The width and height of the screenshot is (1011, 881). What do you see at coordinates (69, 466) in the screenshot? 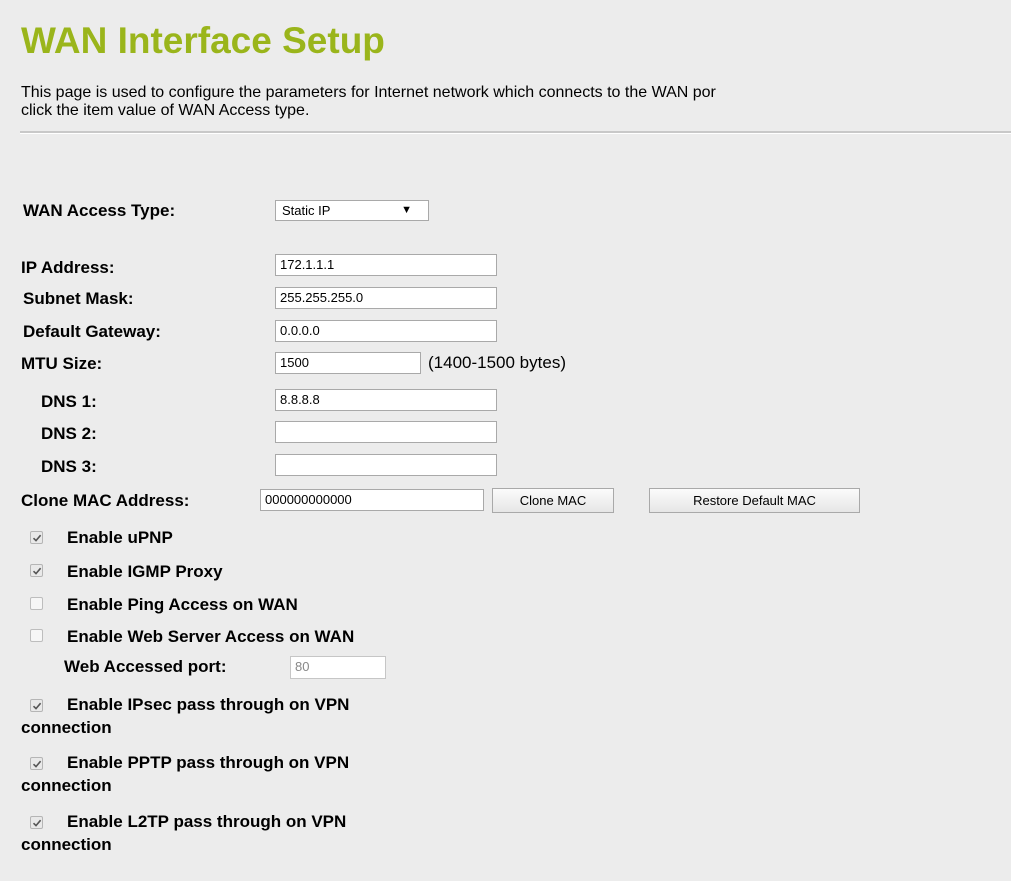
I see `dns3-label: DNS 3:` at bounding box center [69, 466].